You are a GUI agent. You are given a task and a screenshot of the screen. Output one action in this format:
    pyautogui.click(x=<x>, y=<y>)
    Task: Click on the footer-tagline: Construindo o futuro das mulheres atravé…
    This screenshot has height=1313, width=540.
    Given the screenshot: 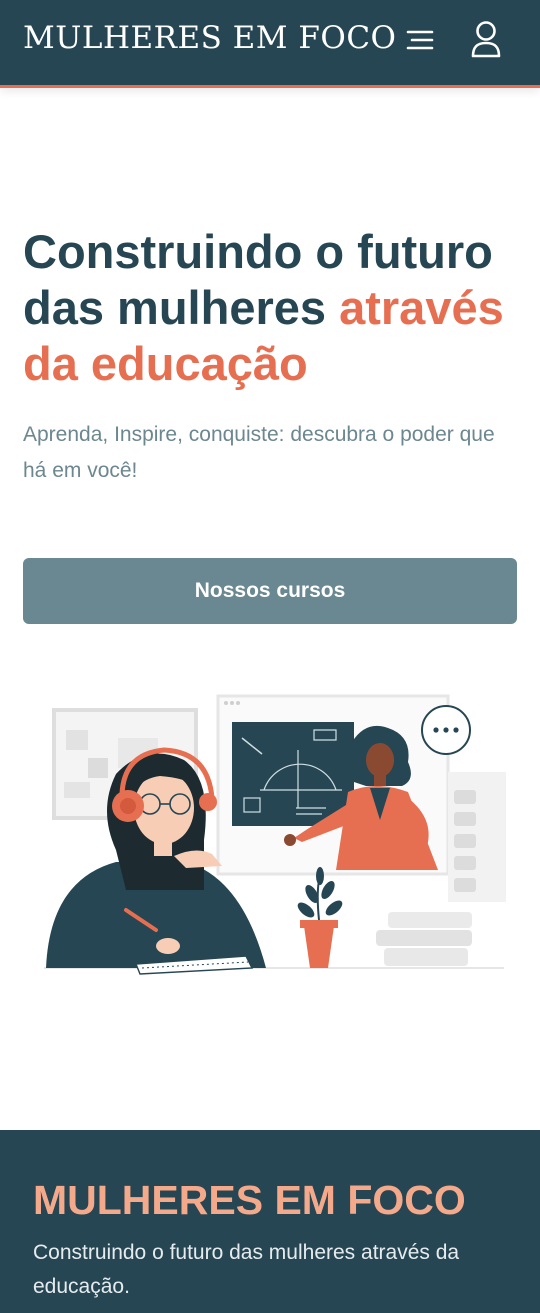 What is the action you would take?
    pyautogui.click(x=246, y=1269)
    